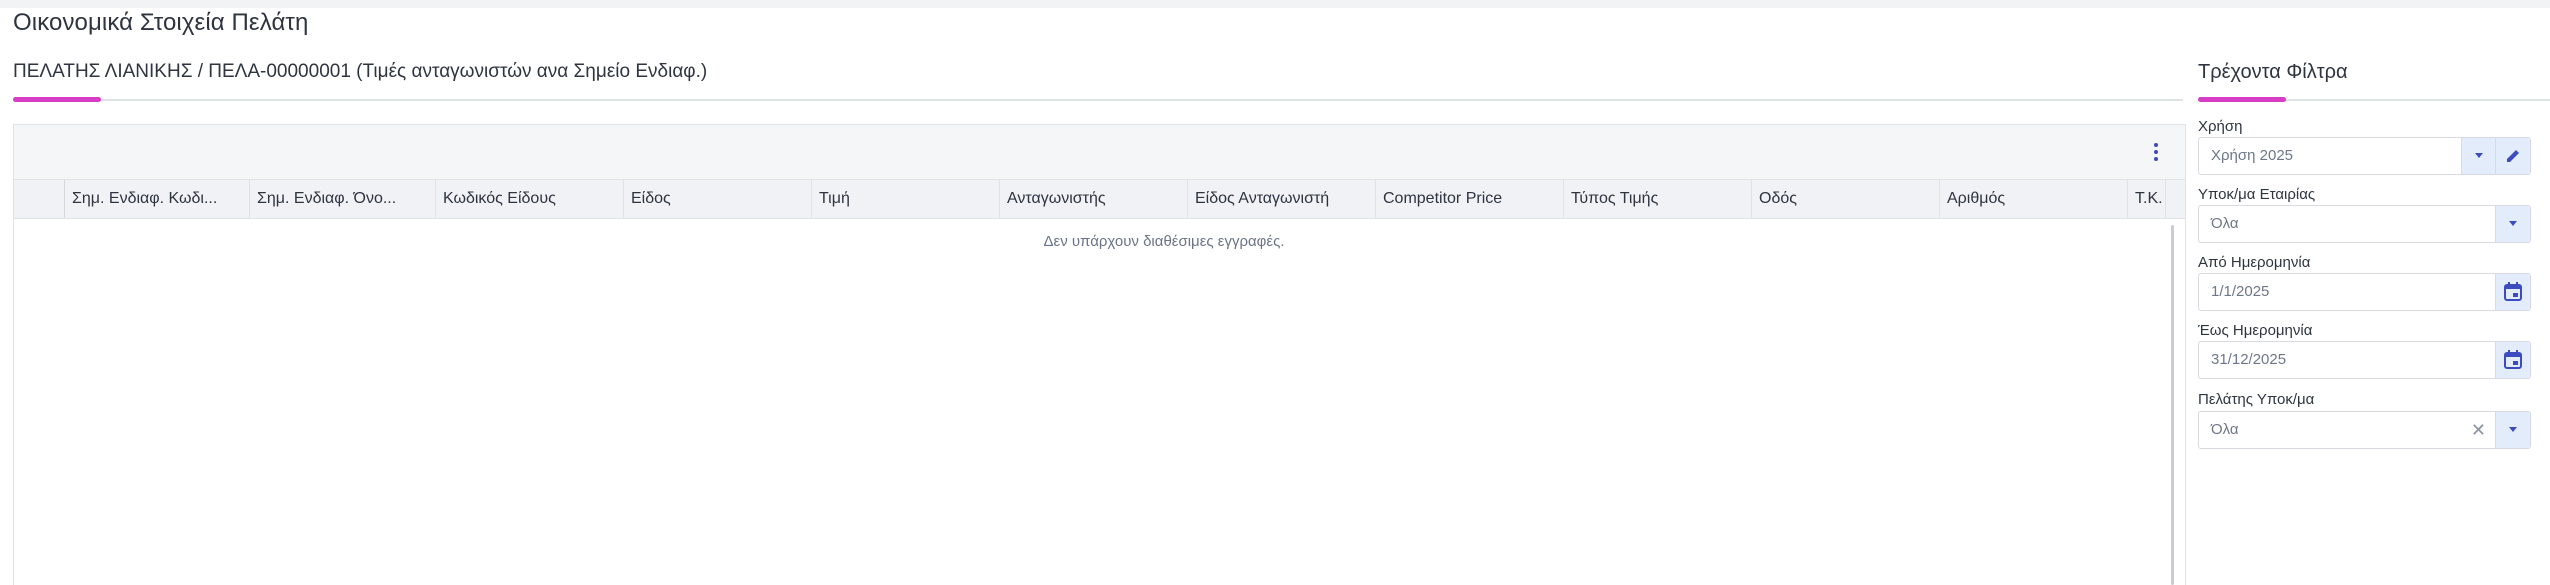 The image size is (2550, 585). What do you see at coordinates (2220, 126) in the screenshot?
I see `year-label: Χρήση` at bounding box center [2220, 126].